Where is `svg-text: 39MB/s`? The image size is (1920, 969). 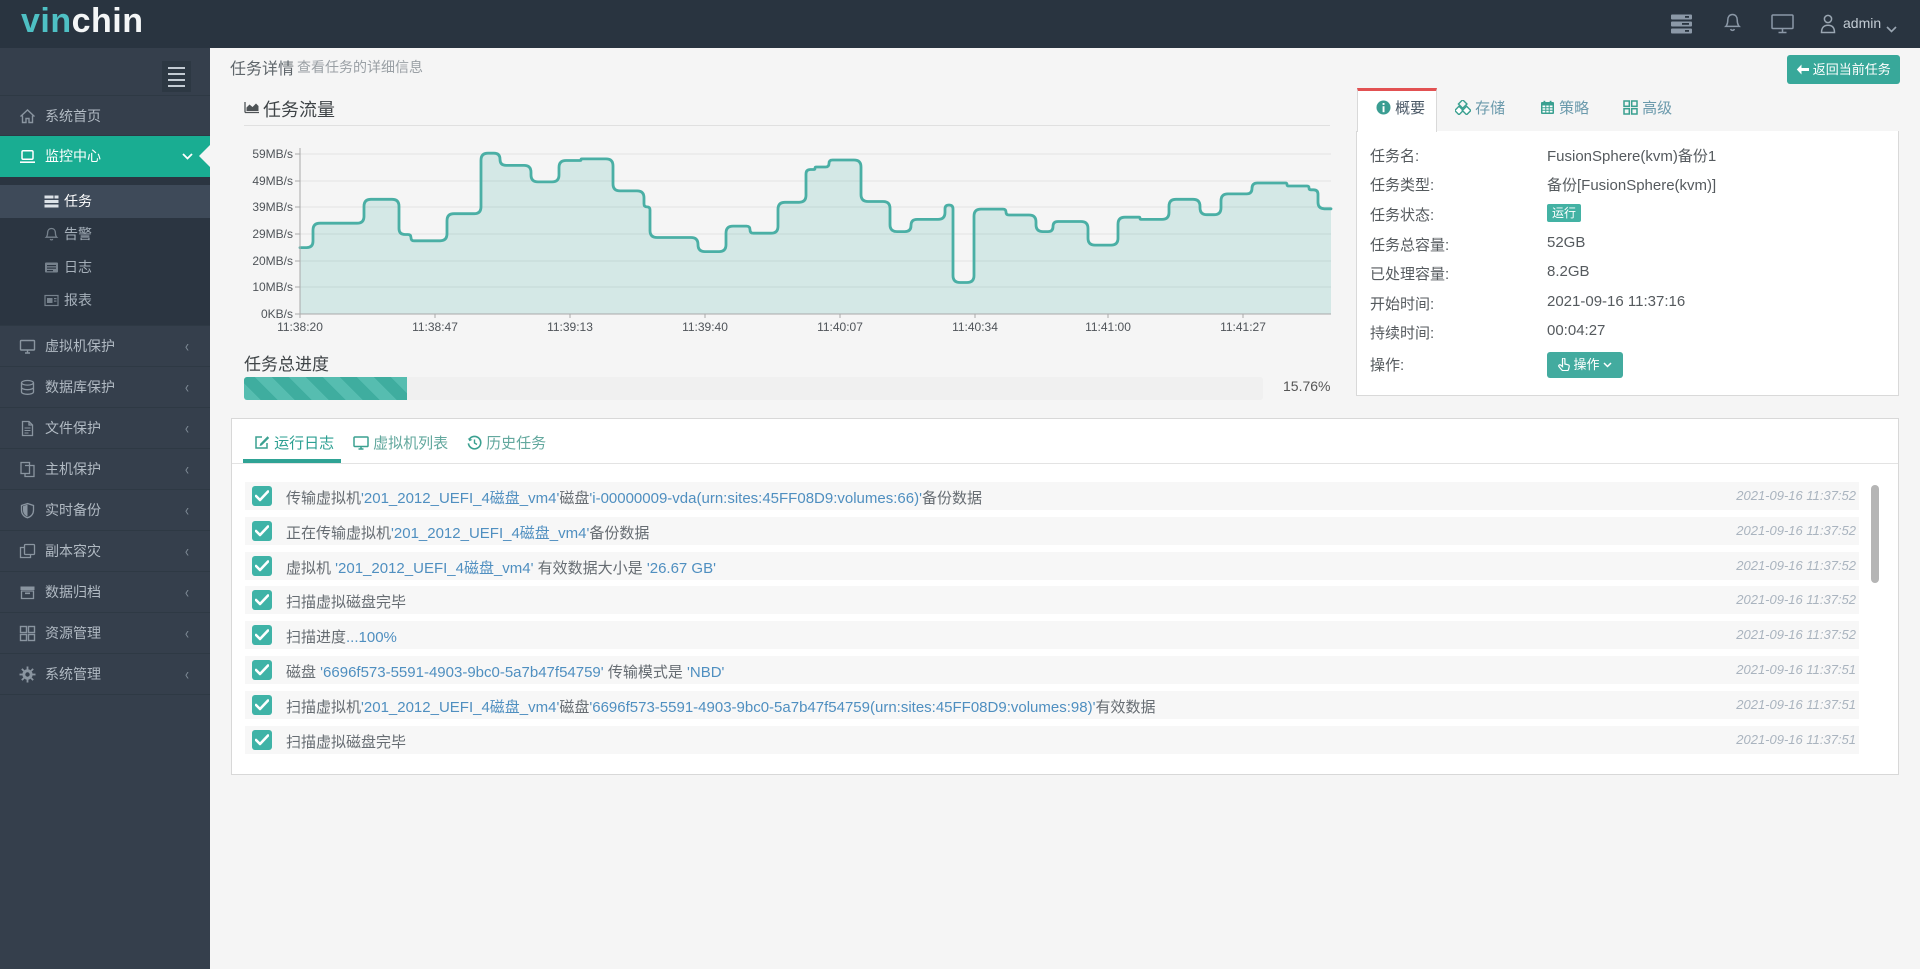
svg-text: 39MB/s is located at coordinates (272, 207).